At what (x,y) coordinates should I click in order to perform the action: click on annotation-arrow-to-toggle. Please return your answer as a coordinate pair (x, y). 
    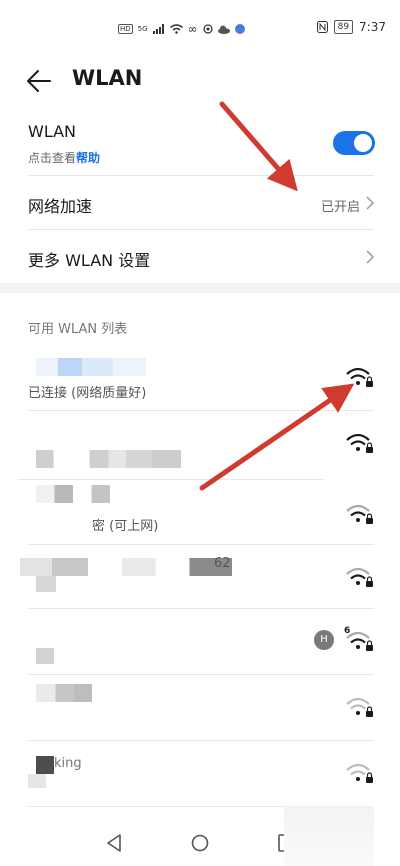
    Looking at the image, I should click on (258, 146).